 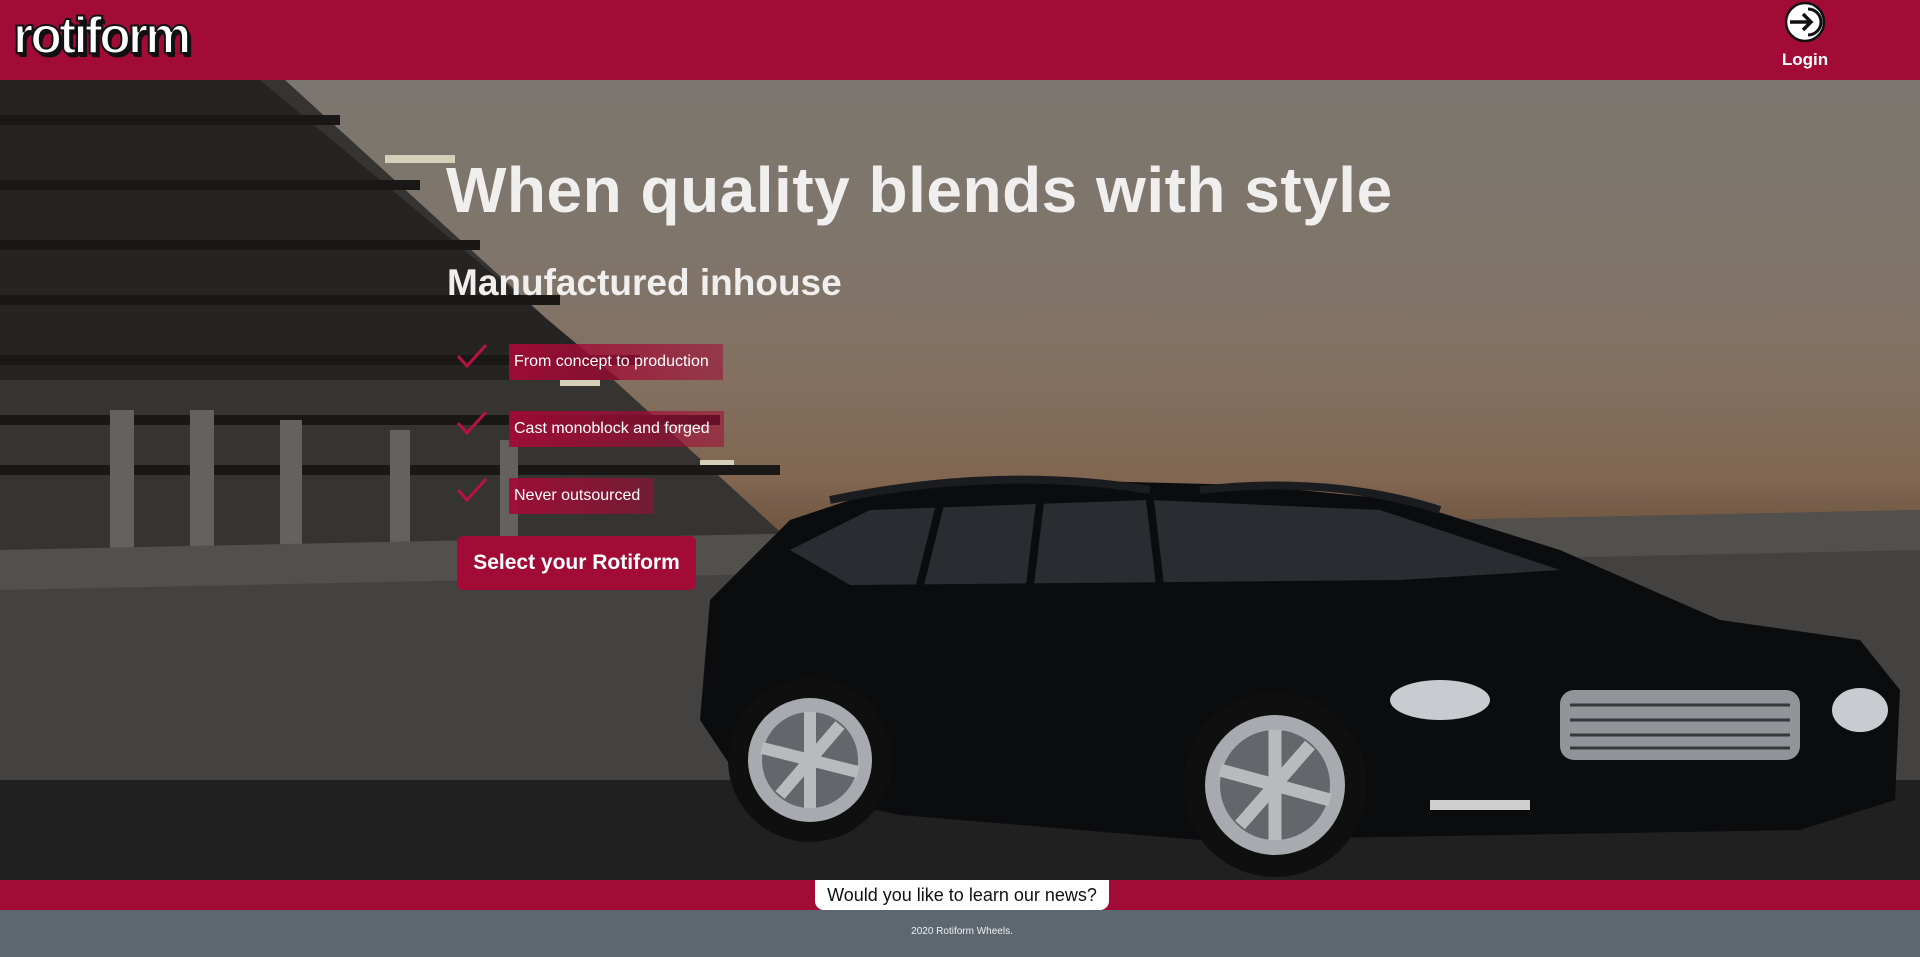 I want to click on feature-item: From concept to production, so click(x=605, y=361).